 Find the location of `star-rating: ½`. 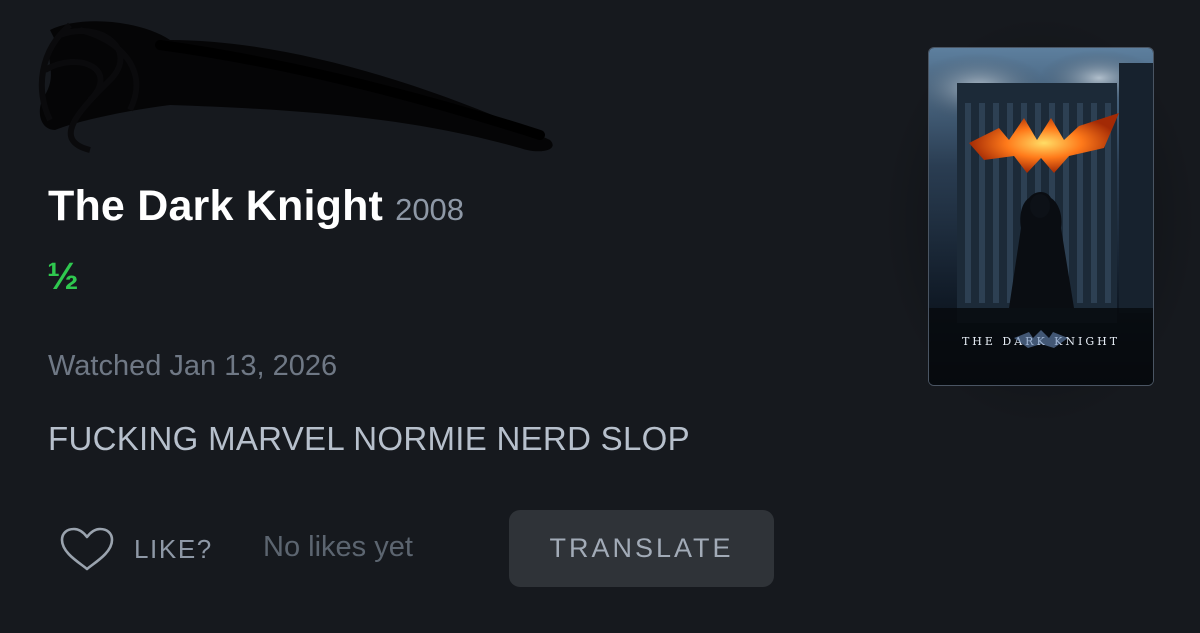

star-rating: ½ is located at coordinates (63, 277).